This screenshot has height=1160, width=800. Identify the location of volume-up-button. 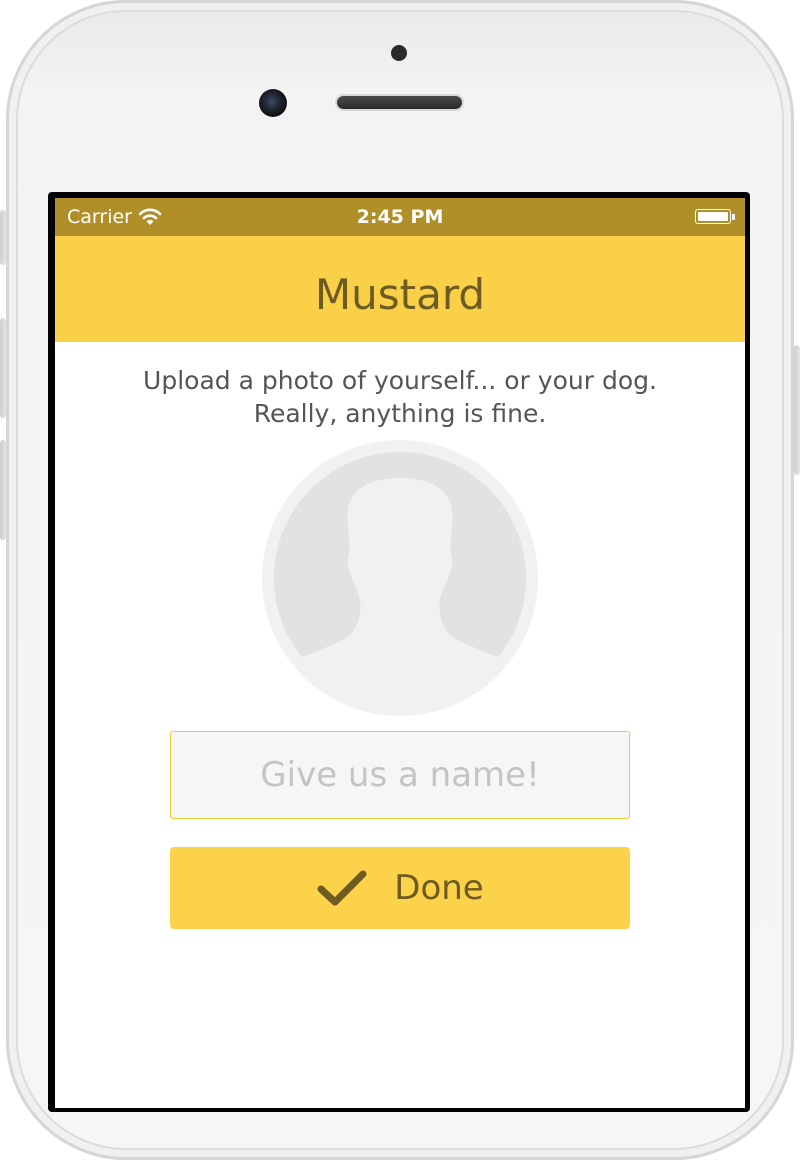
(3, 368).